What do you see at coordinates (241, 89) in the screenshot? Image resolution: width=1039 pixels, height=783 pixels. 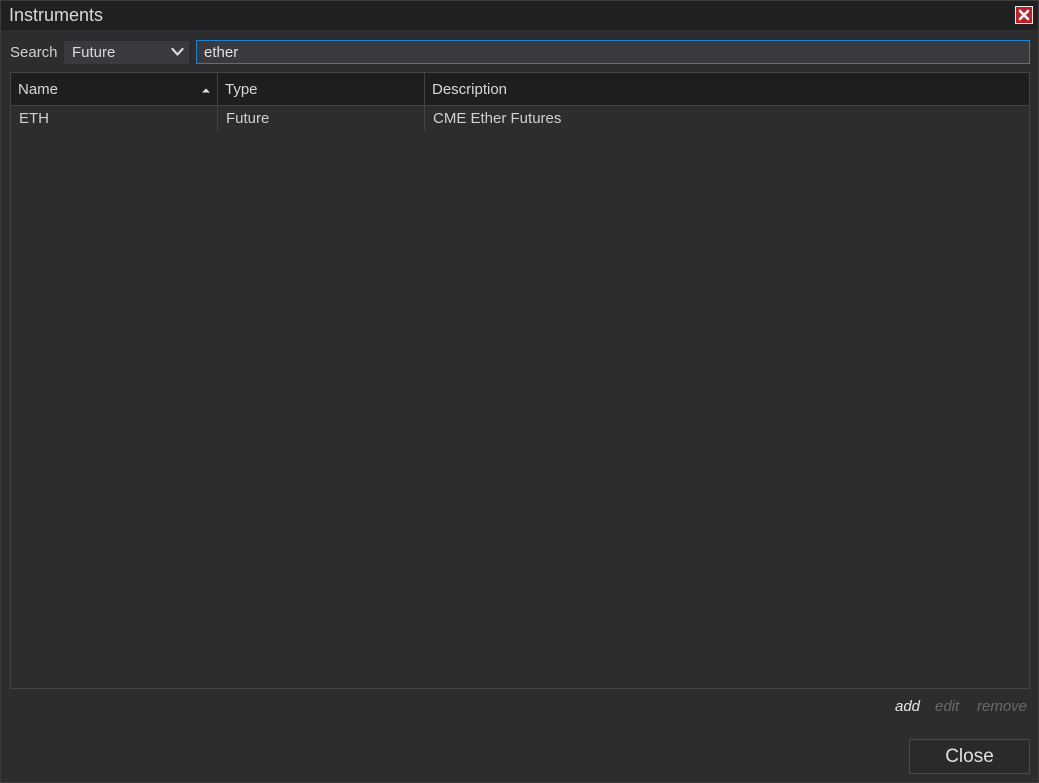 I see `column-header-type-label: Type` at bounding box center [241, 89].